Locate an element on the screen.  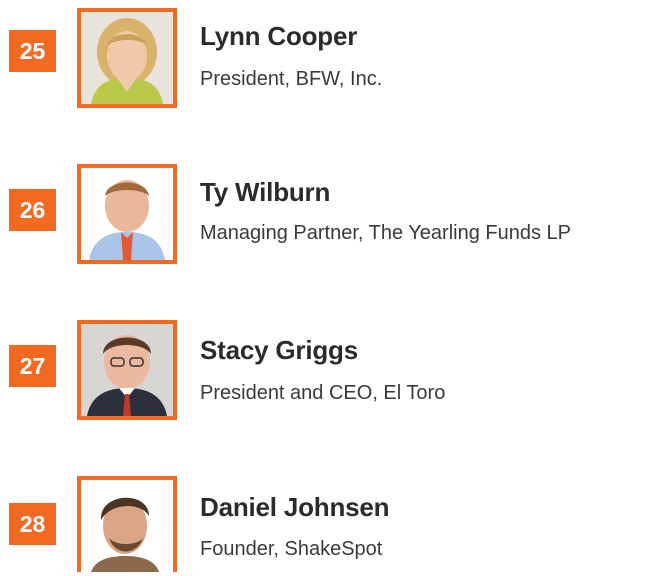
person-title: Founder, ShakeSpot is located at coordinates (291, 549).